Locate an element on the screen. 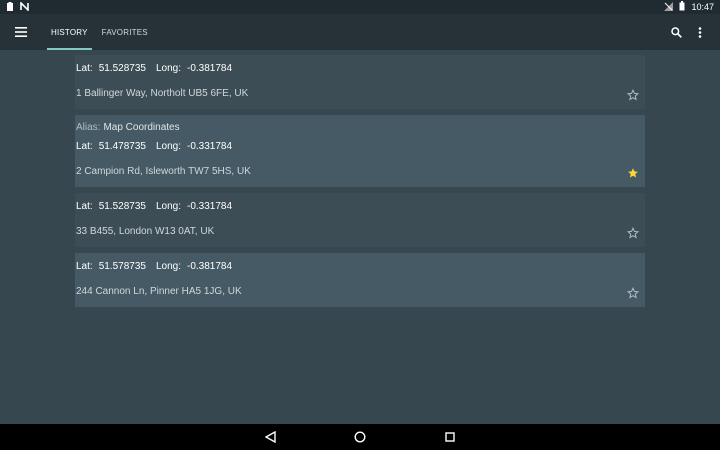 This screenshot has height=450, width=720. status-bar: 10:47 is located at coordinates (360, 7).